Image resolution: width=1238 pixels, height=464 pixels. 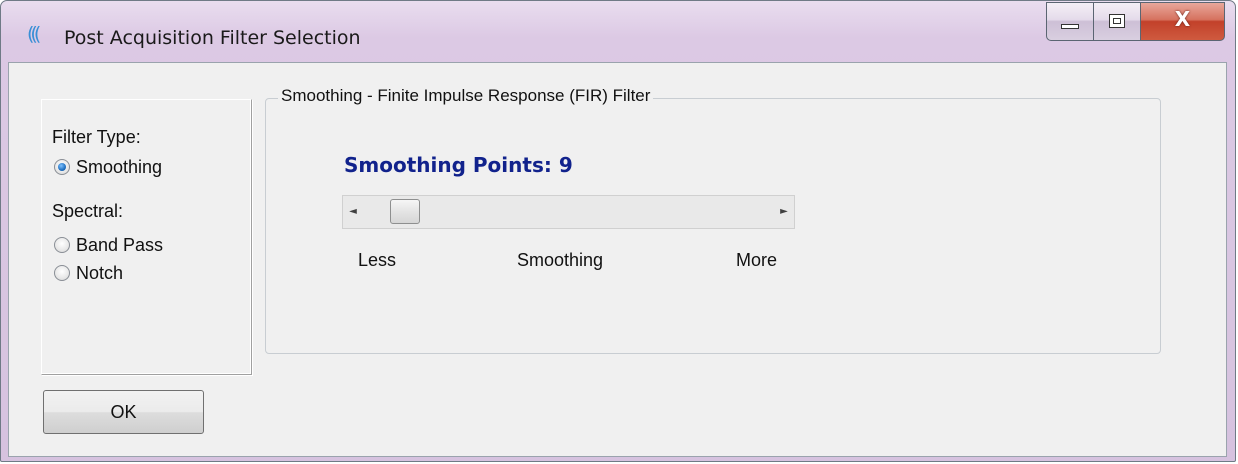 I want to click on radio-smoothing: Smoothing, so click(x=108, y=167).